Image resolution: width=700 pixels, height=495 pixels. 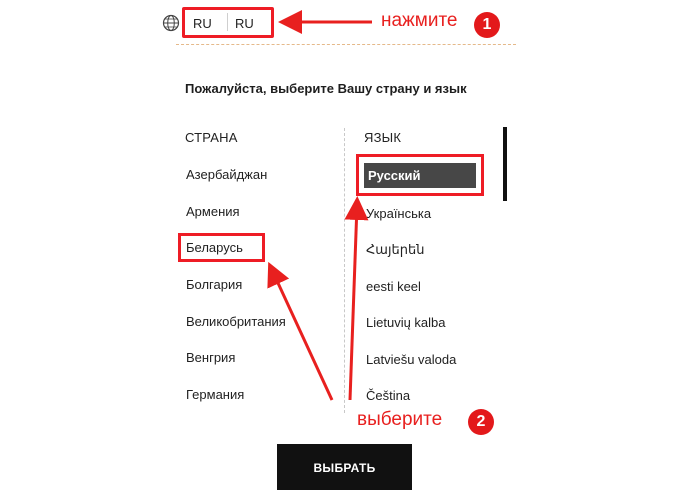 I want to click on arrow-to-country, so click(x=300, y=331).